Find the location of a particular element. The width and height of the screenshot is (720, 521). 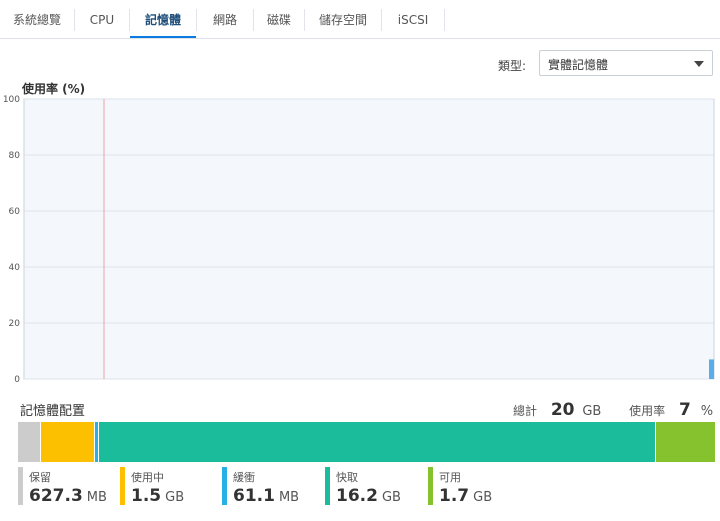

legend-label: 可用 is located at coordinates (450, 477).